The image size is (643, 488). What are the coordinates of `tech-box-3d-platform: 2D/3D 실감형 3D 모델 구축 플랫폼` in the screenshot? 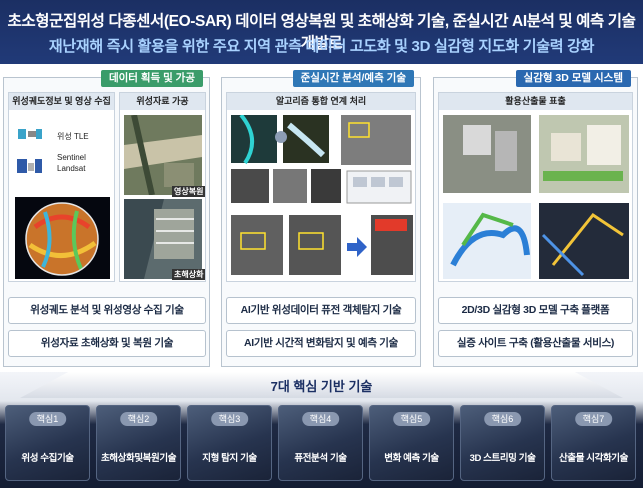 It's located at (535, 310).